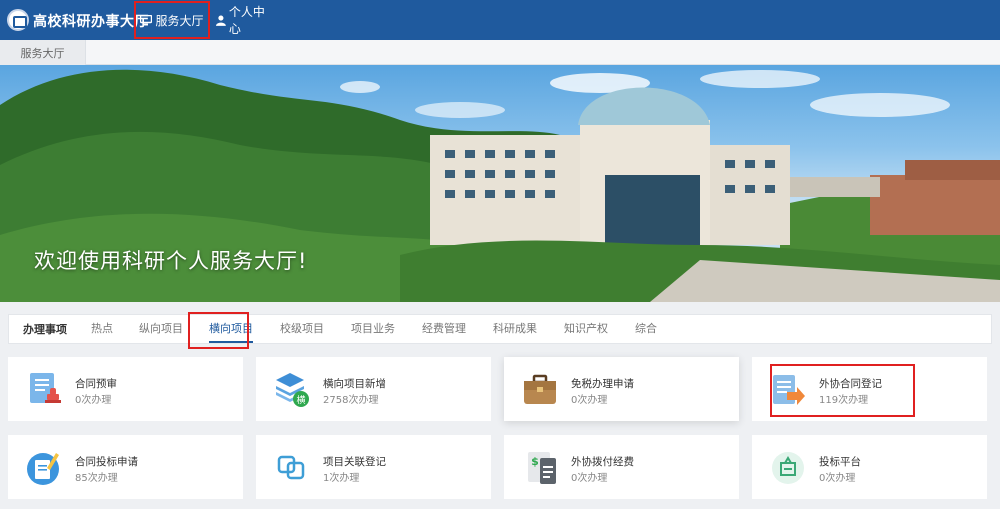  I want to click on service-card-outsource-payment: $ 外协拨付经费 0次办理, so click(621, 467).